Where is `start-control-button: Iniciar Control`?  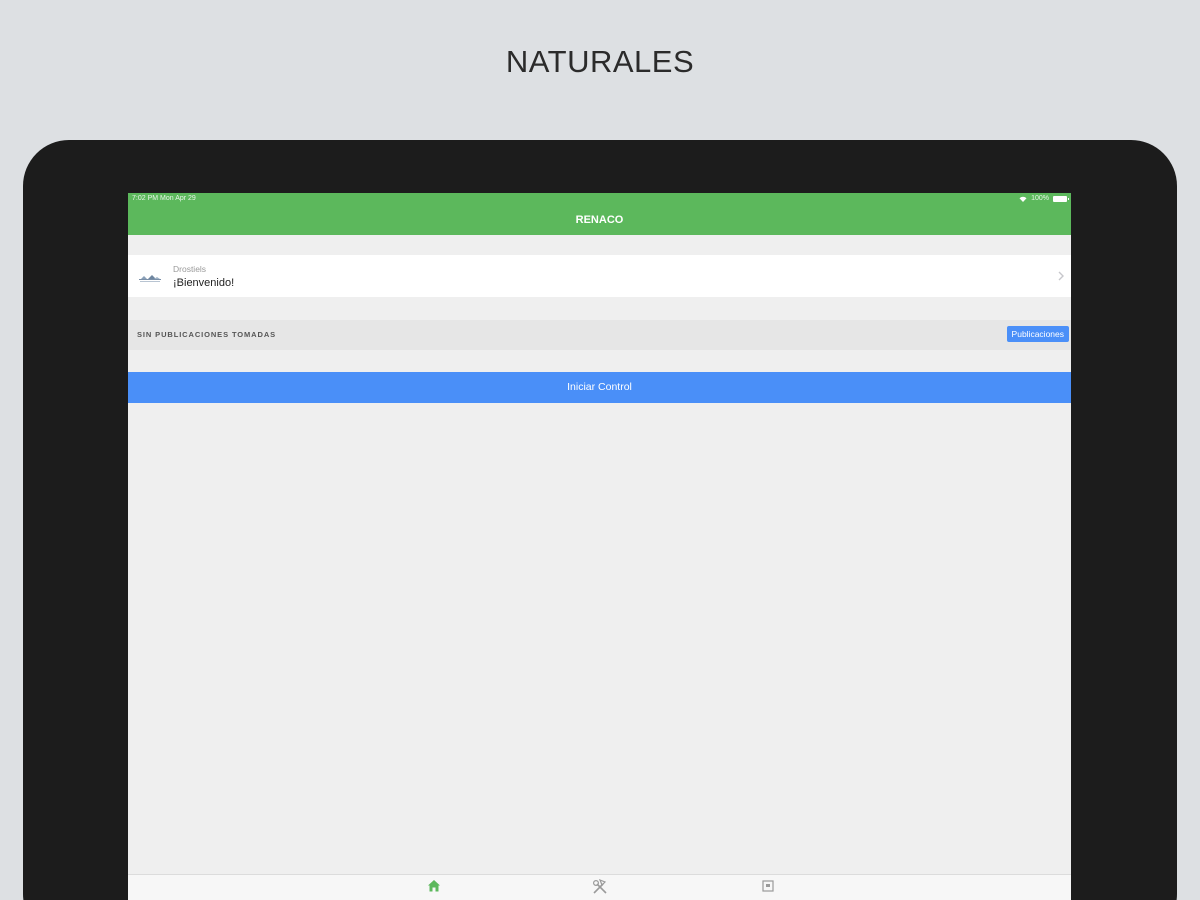 start-control-button: Iniciar Control is located at coordinates (599, 387).